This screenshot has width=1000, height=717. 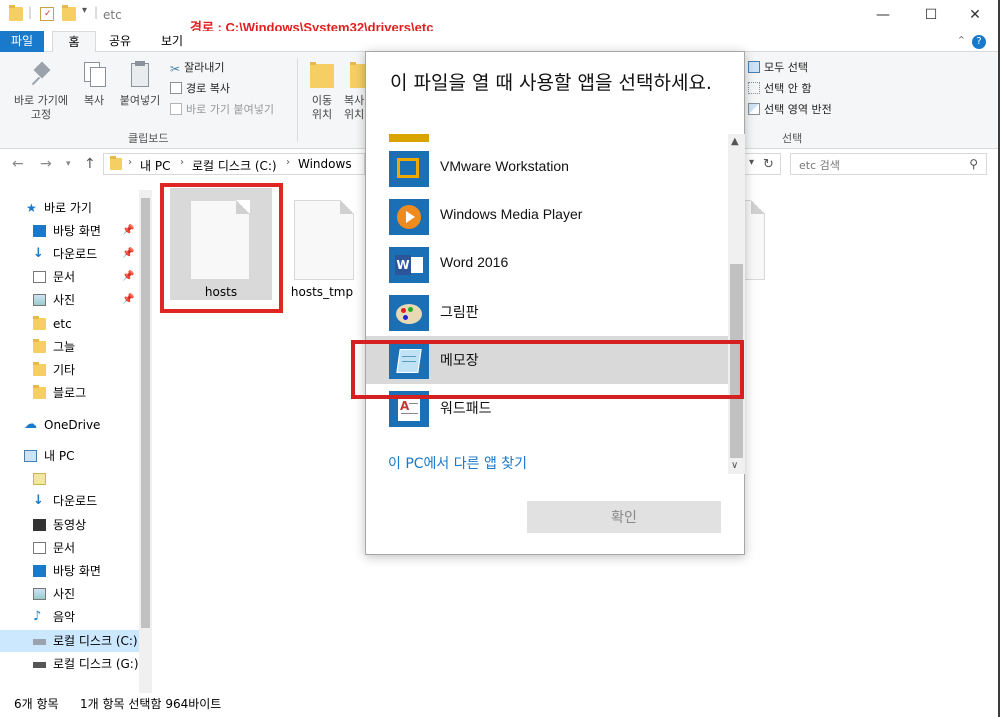 I want to click on chevron-down-icon: ▾, so click(x=752, y=162).